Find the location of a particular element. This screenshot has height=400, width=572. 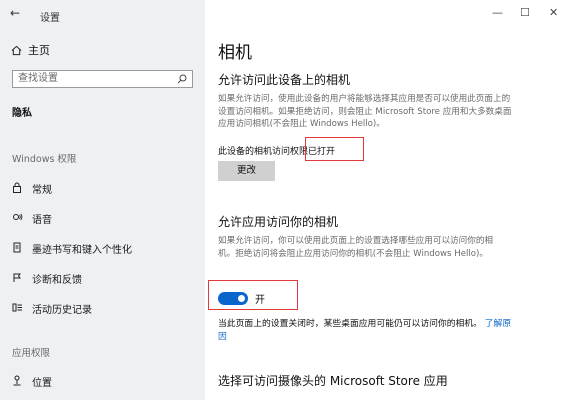

minimize-button: — is located at coordinates (497, 12).